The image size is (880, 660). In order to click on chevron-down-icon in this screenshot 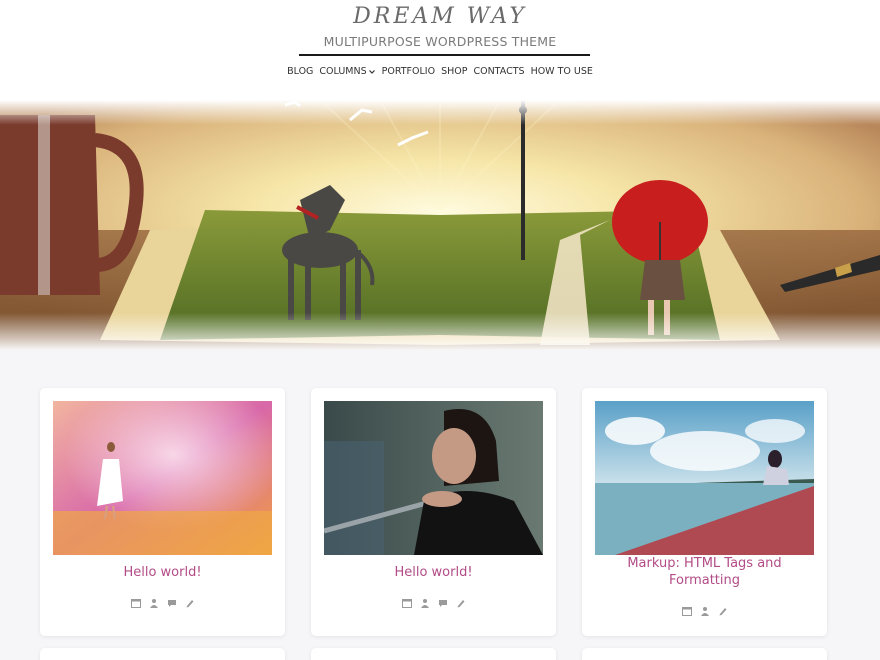, I will do `click(371, 71)`.